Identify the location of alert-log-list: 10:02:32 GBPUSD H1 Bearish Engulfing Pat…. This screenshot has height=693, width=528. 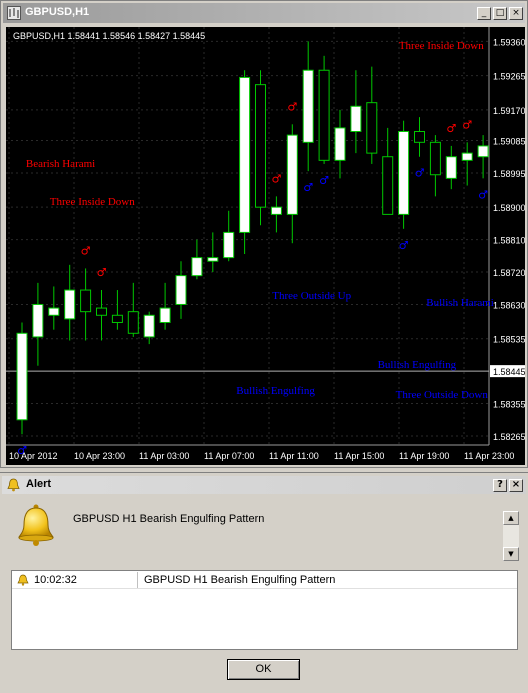
(264, 610).